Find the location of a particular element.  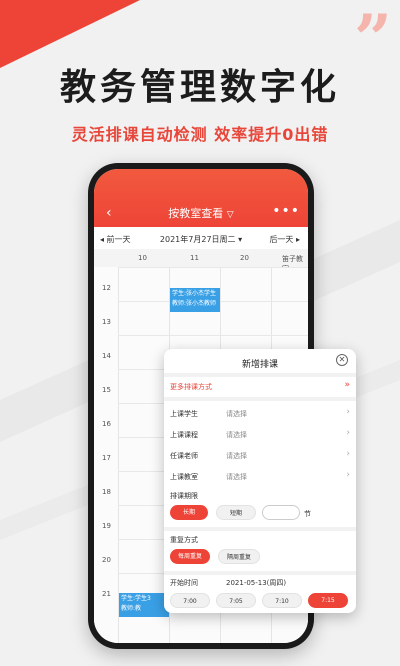

lesson-count-input is located at coordinates (281, 512).